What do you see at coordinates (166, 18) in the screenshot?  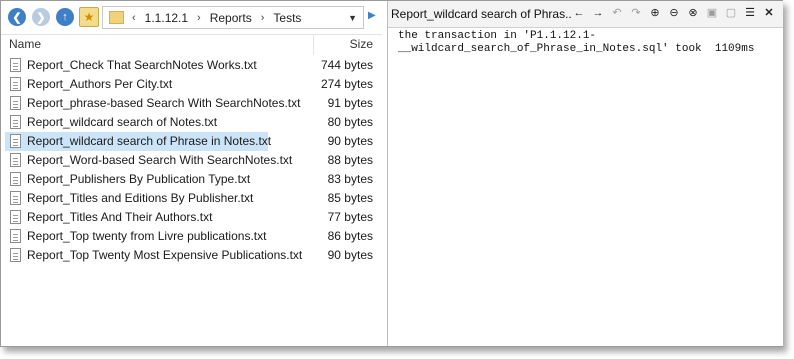 I see `breadcrumb-item: 1.1.12.1` at bounding box center [166, 18].